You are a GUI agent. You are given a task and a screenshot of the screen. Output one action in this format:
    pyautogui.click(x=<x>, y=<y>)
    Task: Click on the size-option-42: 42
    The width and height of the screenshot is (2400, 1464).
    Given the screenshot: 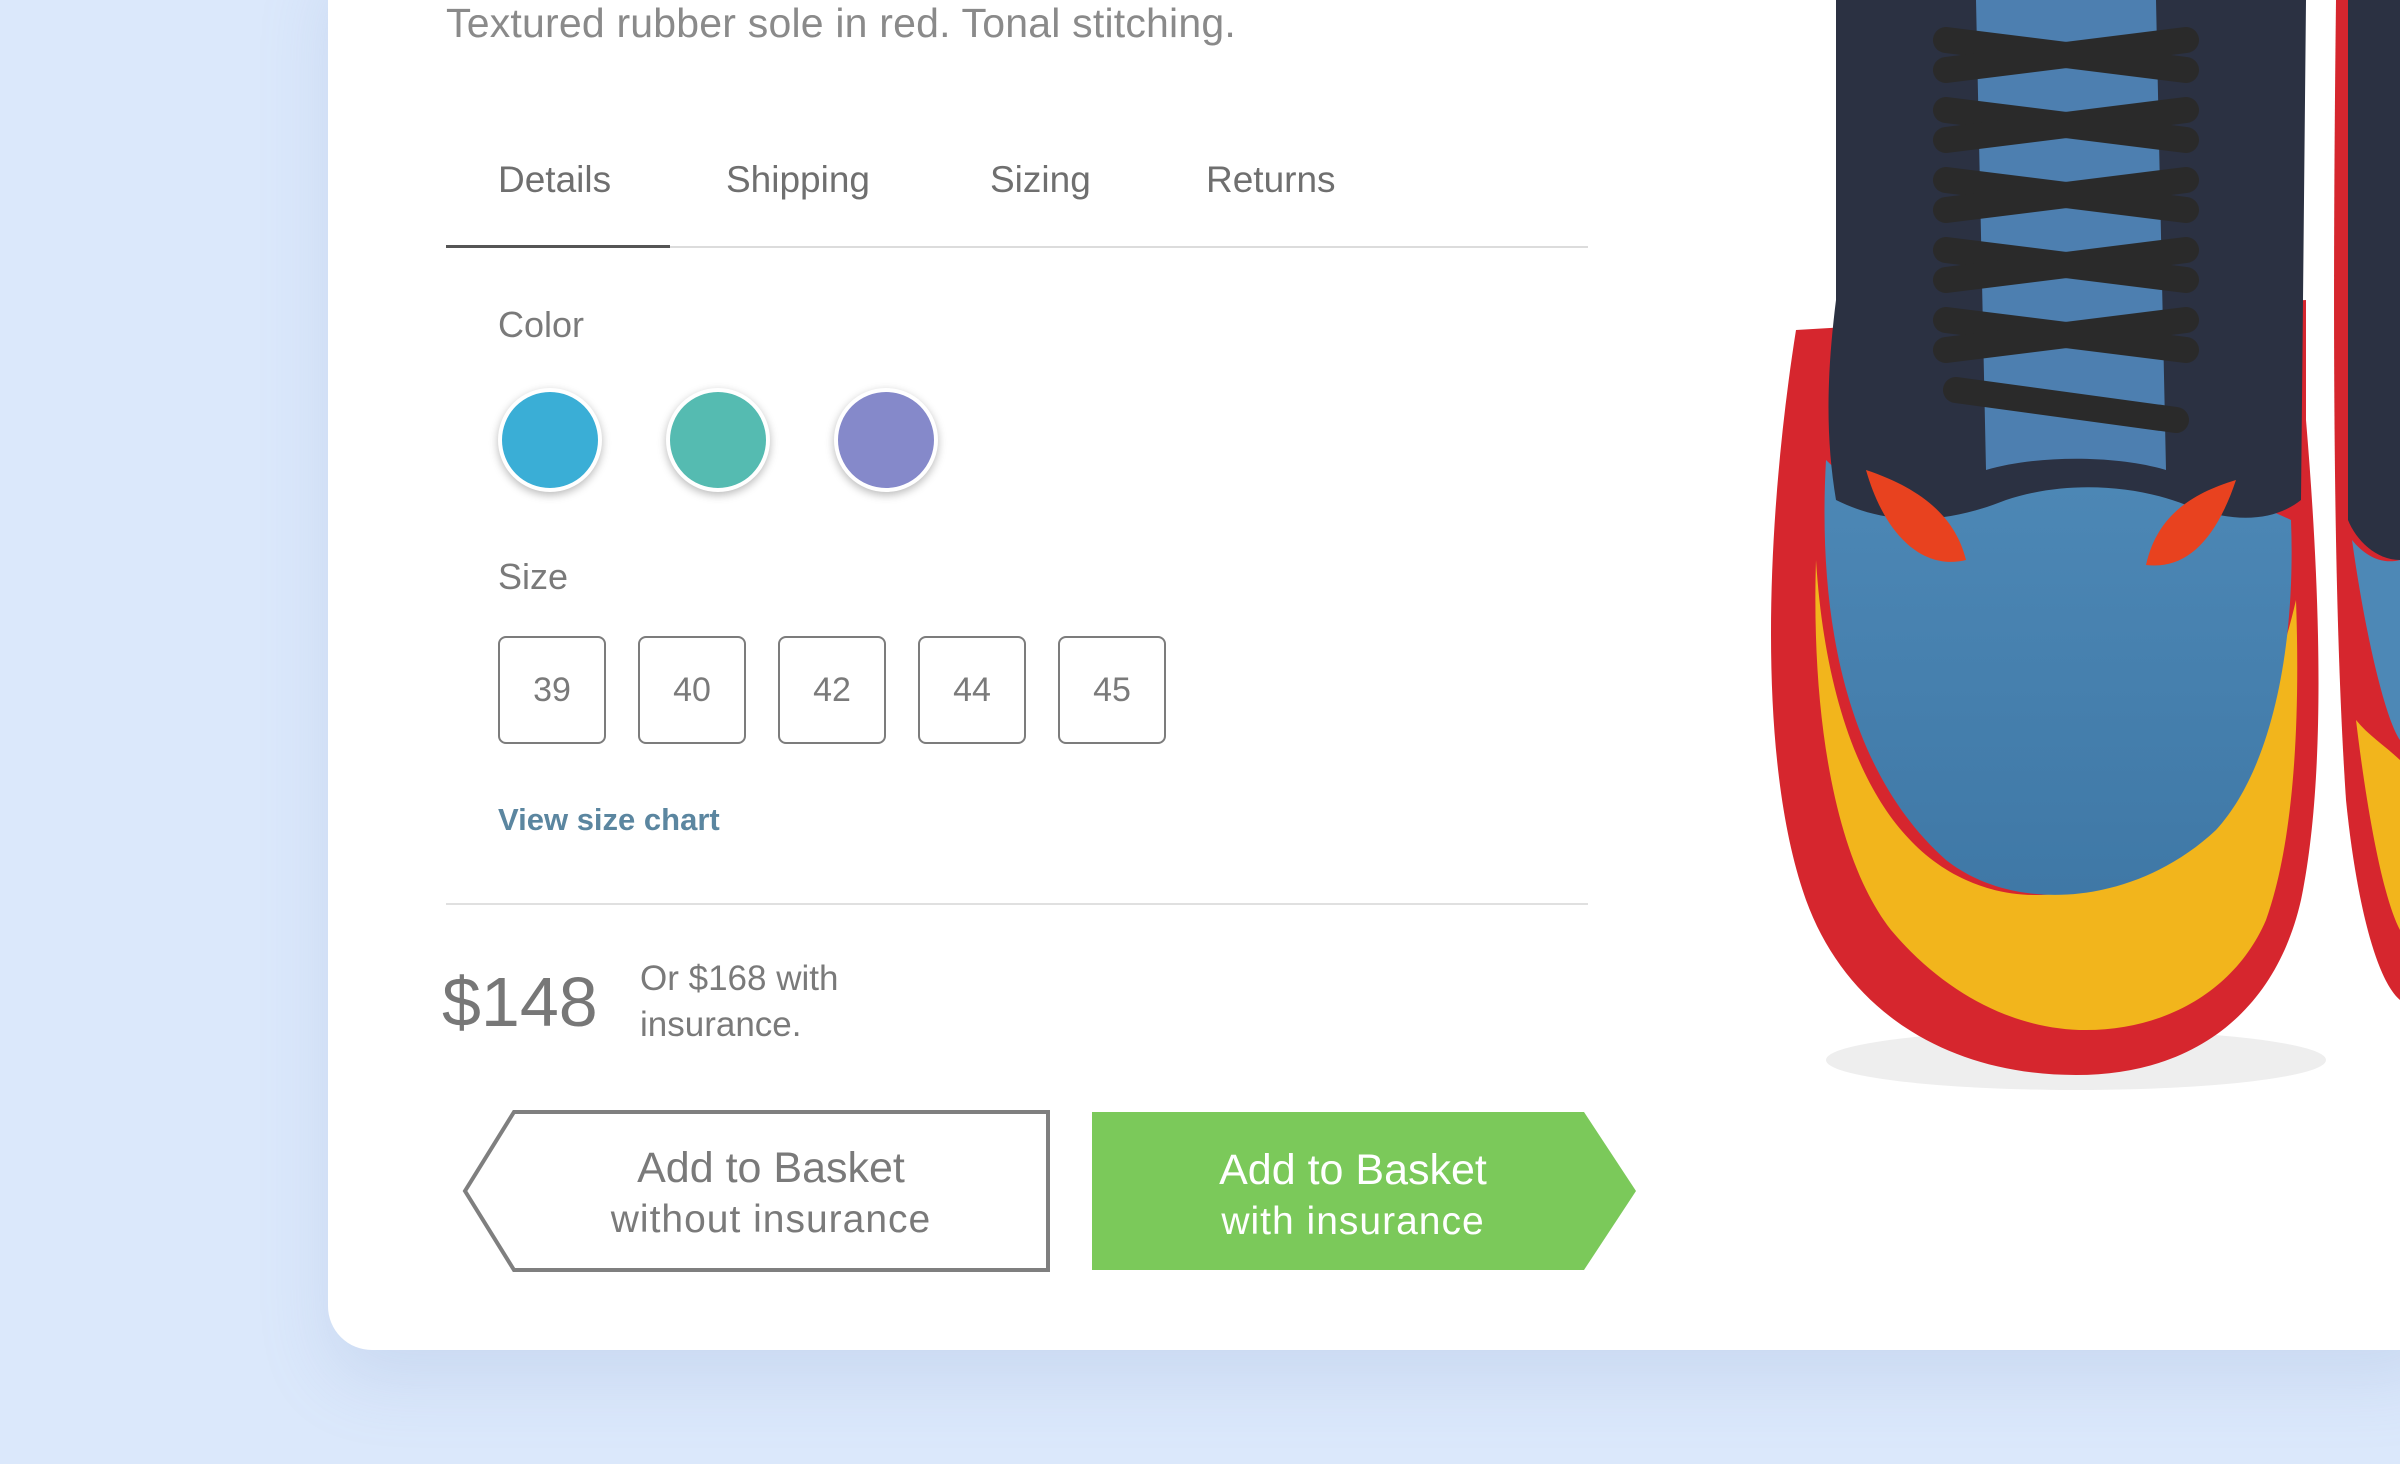 What is the action you would take?
    pyautogui.click(x=832, y=690)
    